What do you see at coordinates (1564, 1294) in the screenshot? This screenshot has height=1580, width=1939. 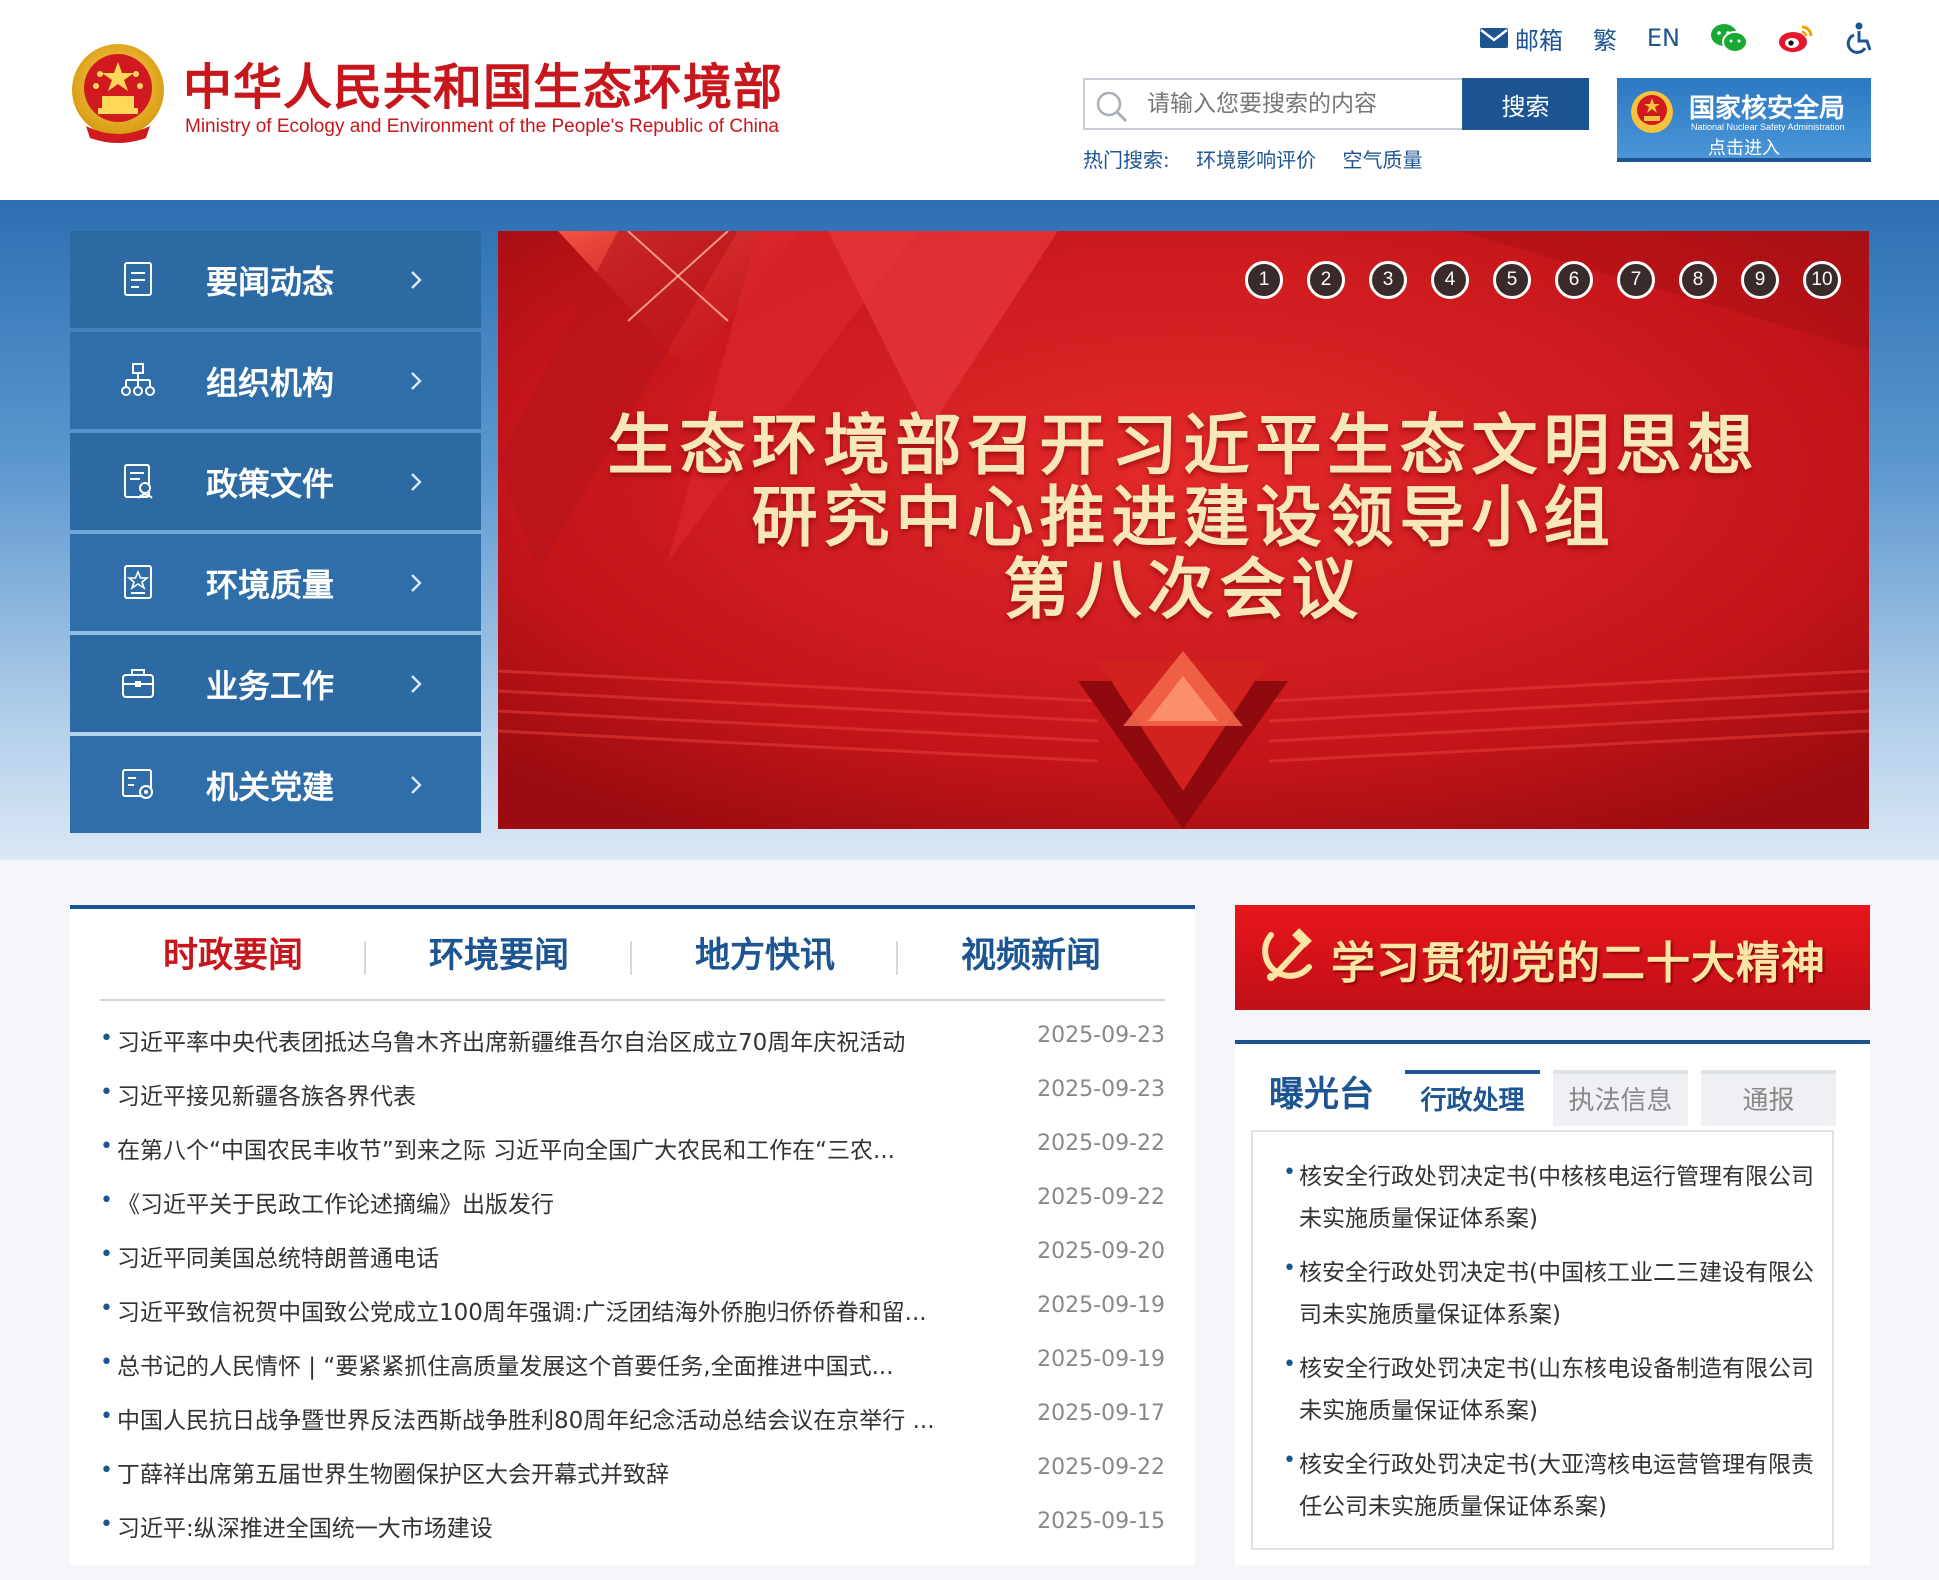 I see `exposure-item-title: 核安全行政处罚决定书(中国核工业二三建设有限公司未实施质量保证体系案)` at bounding box center [1564, 1294].